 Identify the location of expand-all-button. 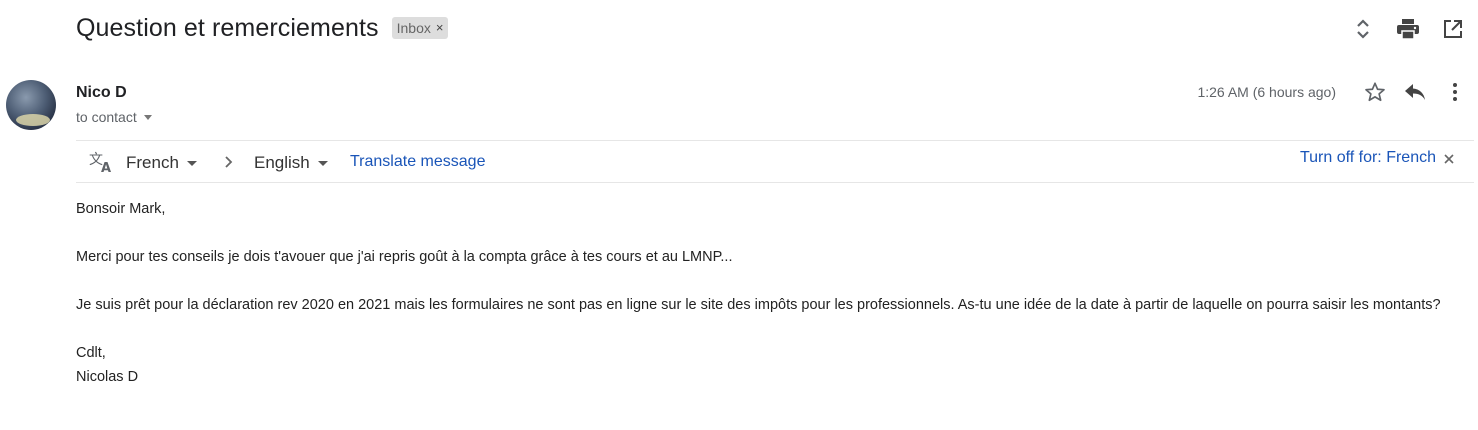
(1363, 29).